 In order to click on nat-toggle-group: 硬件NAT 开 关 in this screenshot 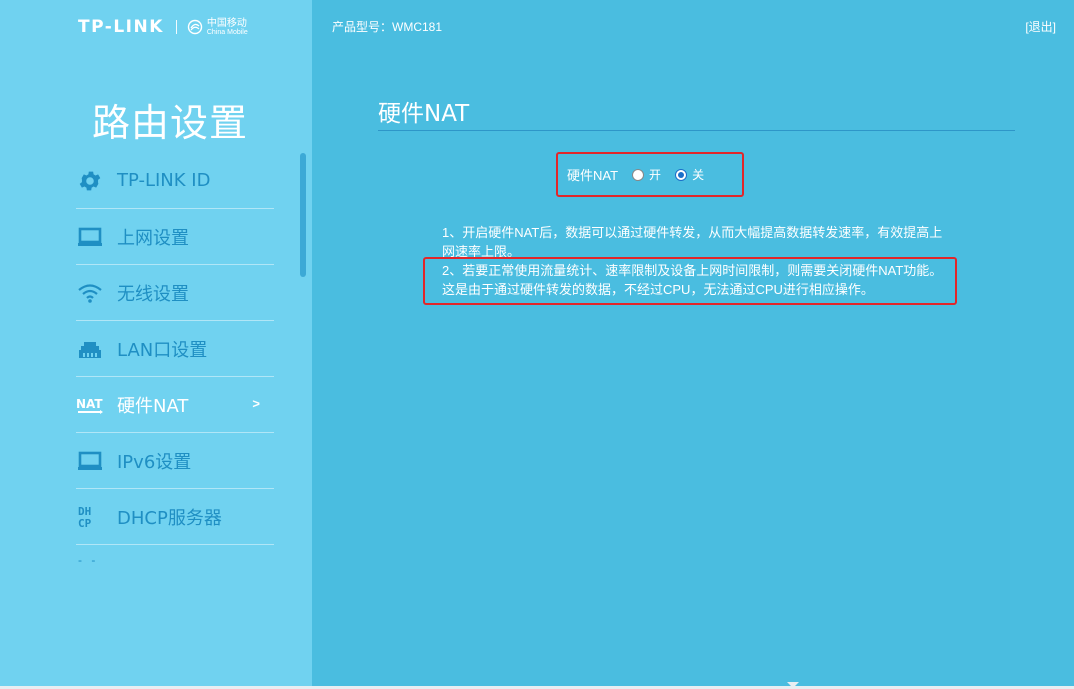, I will do `click(650, 174)`.